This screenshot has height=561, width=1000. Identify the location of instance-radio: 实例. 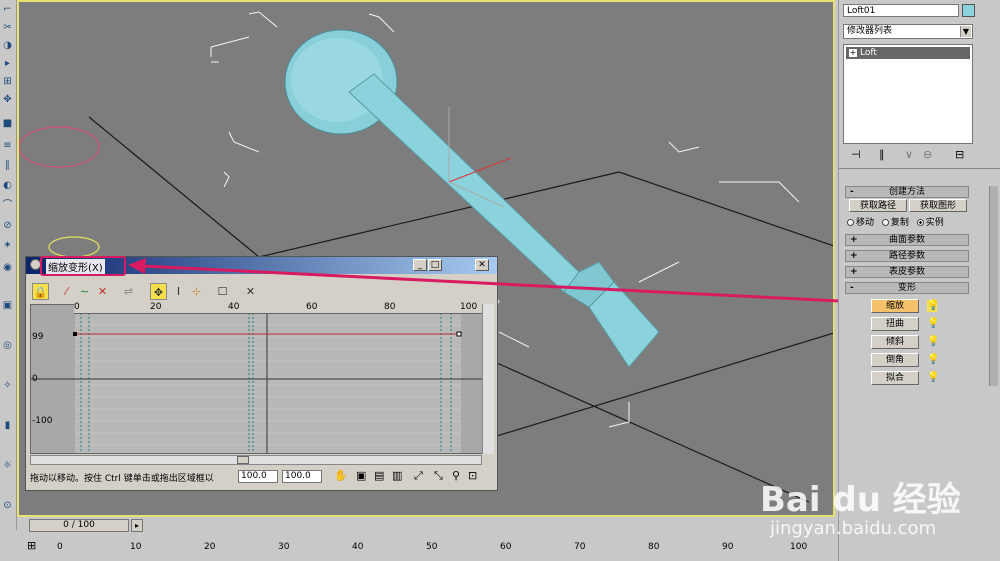
(930, 223).